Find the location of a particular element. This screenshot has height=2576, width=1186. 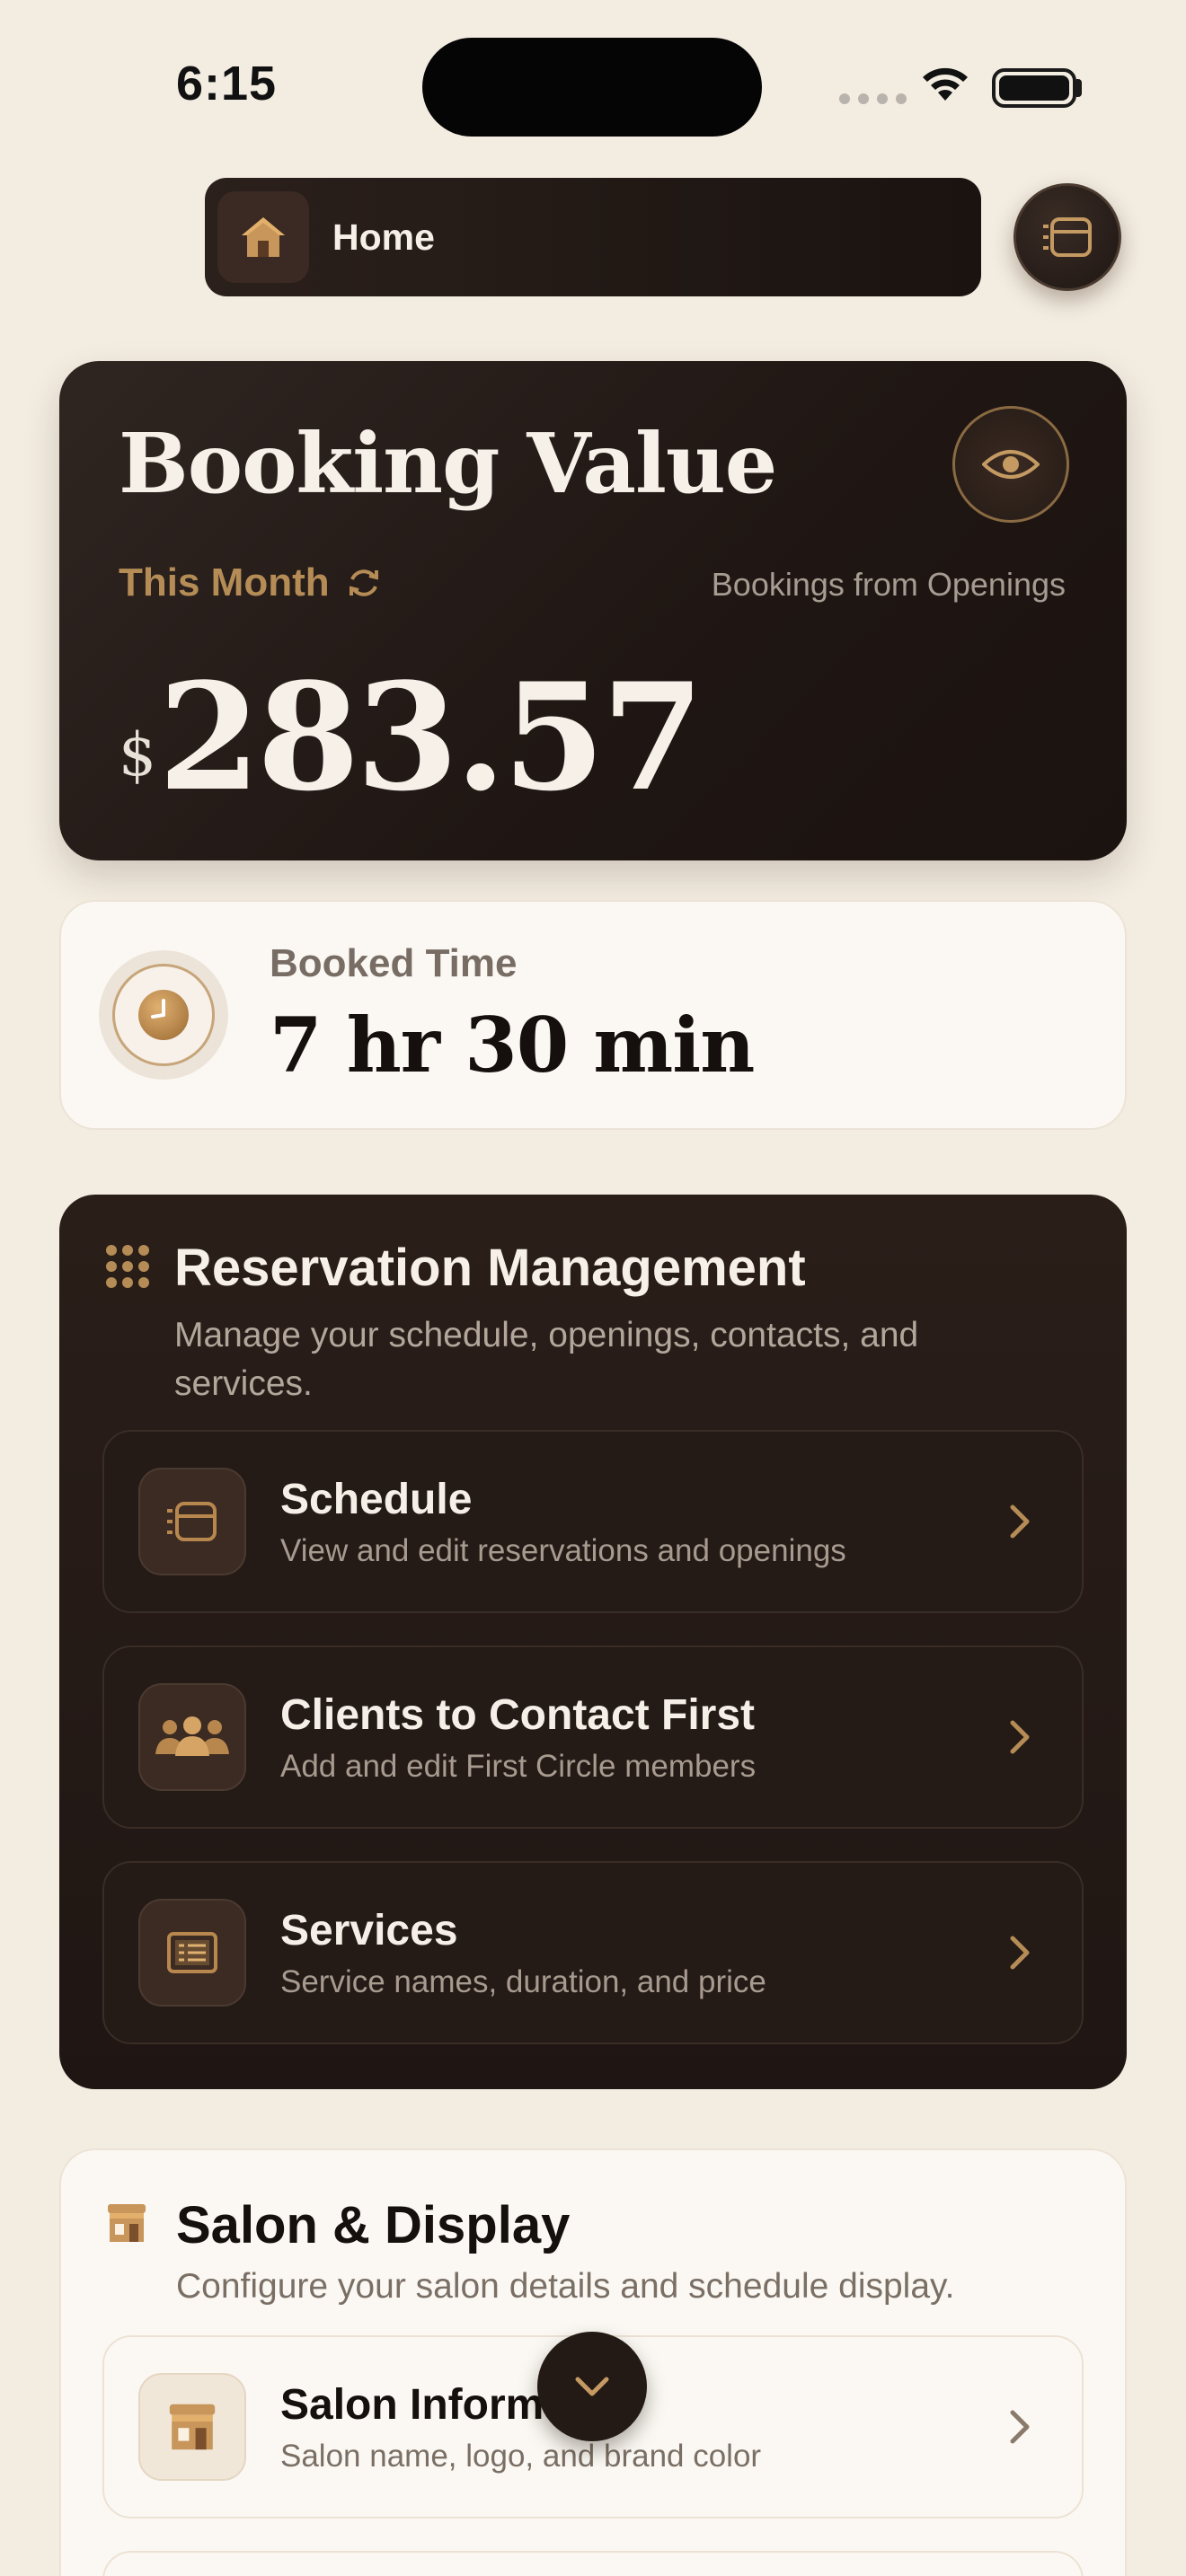

refresh-icon is located at coordinates (363, 582).